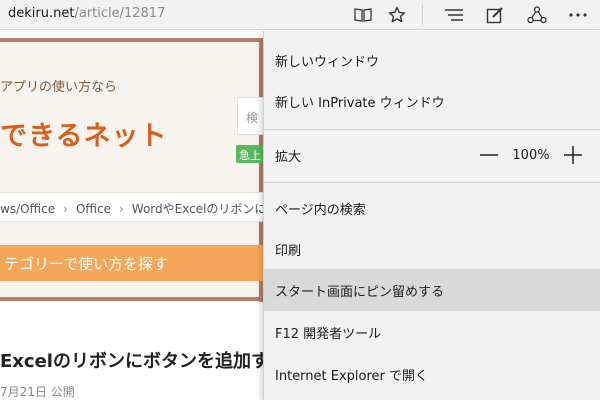 Image resolution: width=600 pixels, height=400 pixels. I want to click on hub-icon, so click(454, 15).